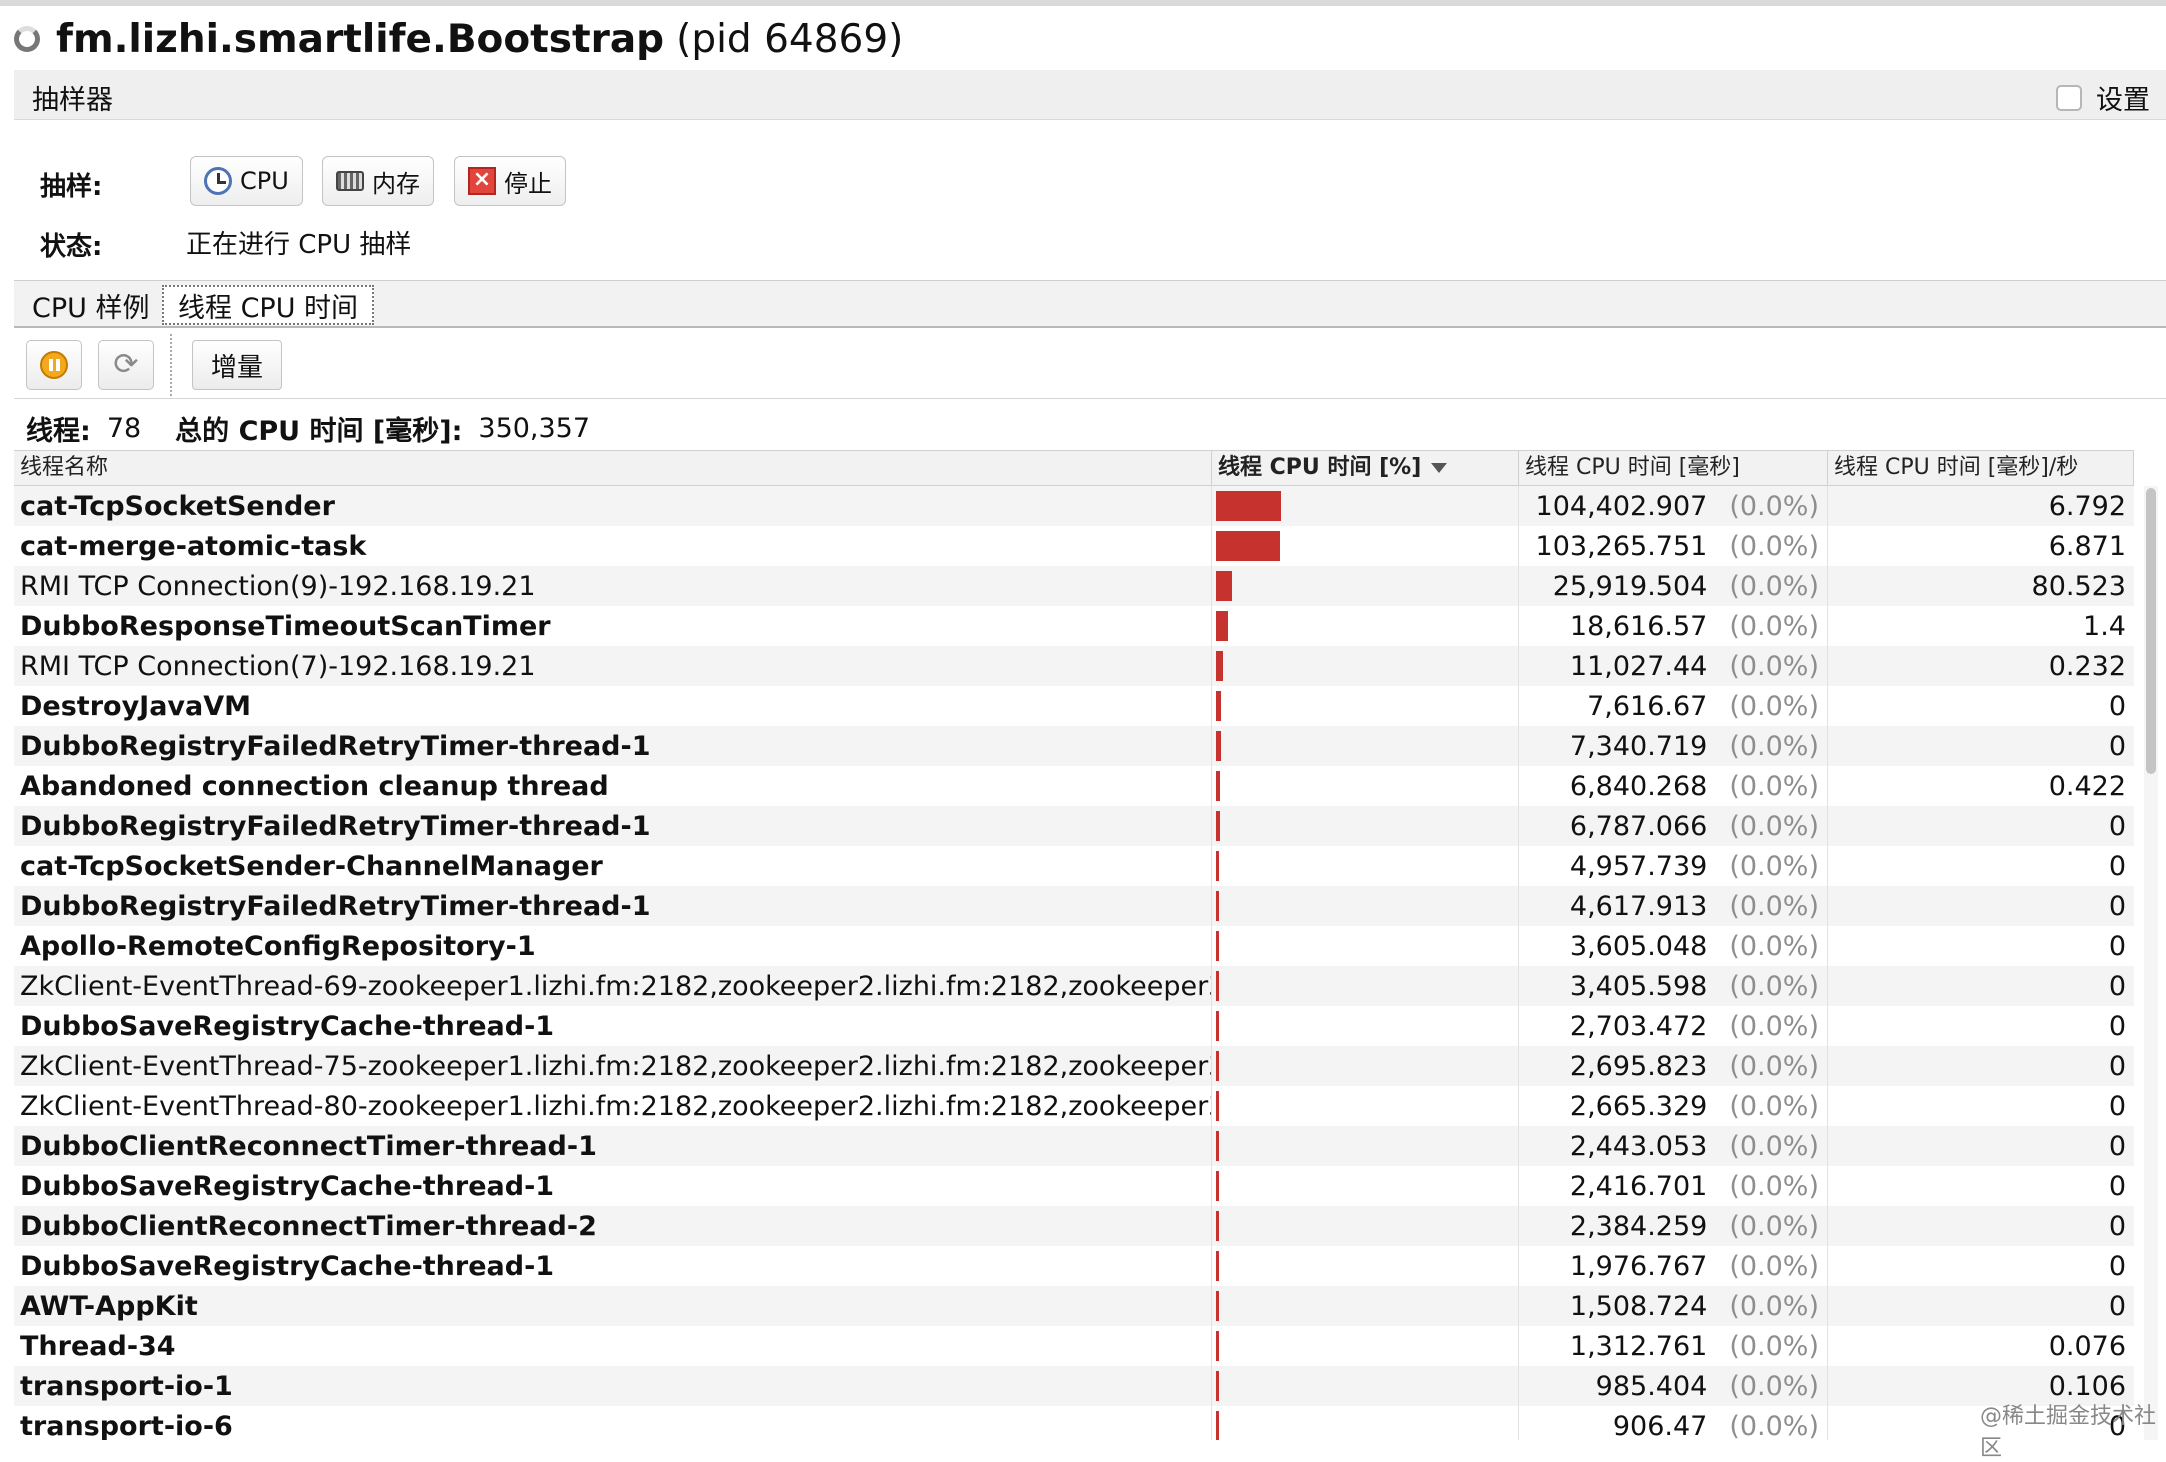 Image resolution: width=2166 pixels, height=1462 pixels. What do you see at coordinates (613, 1386) in the screenshot?
I see `thread-name: transport-io-1` at bounding box center [613, 1386].